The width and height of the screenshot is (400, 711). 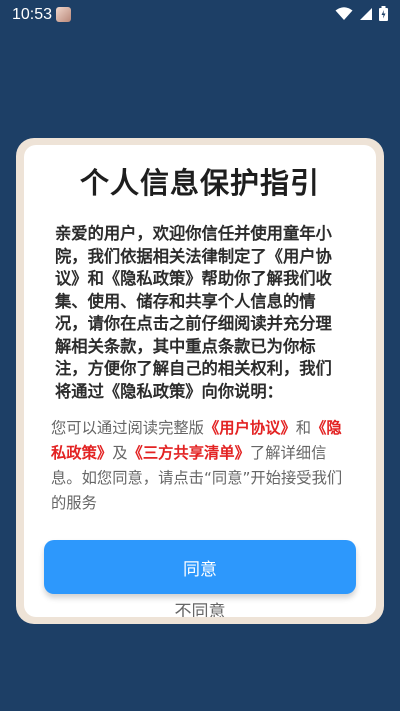 What do you see at coordinates (189, 453) in the screenshot?
I see `third-party-list-link: 《三方共享清单》` at bounding box center [189, 453].